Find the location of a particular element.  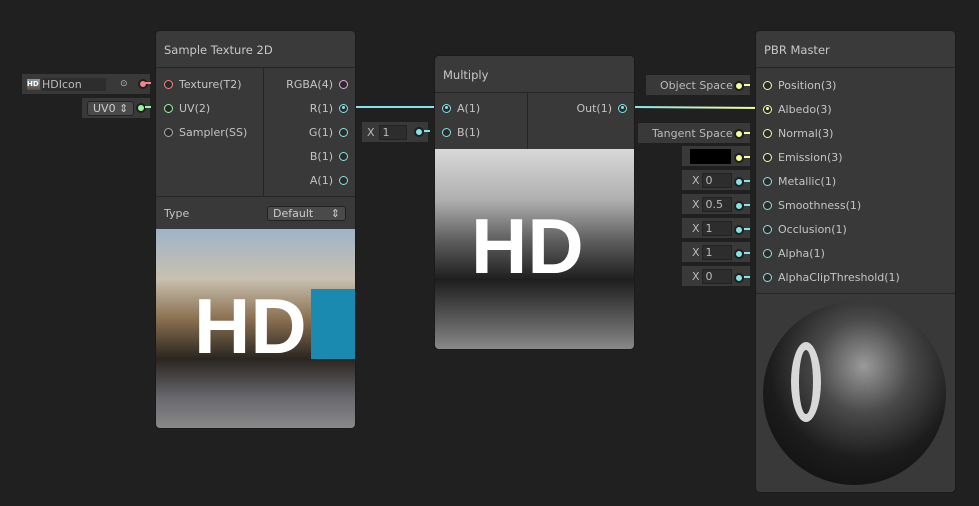

input-sampler: Sampler(SS) is located at coordinates (205, 132).